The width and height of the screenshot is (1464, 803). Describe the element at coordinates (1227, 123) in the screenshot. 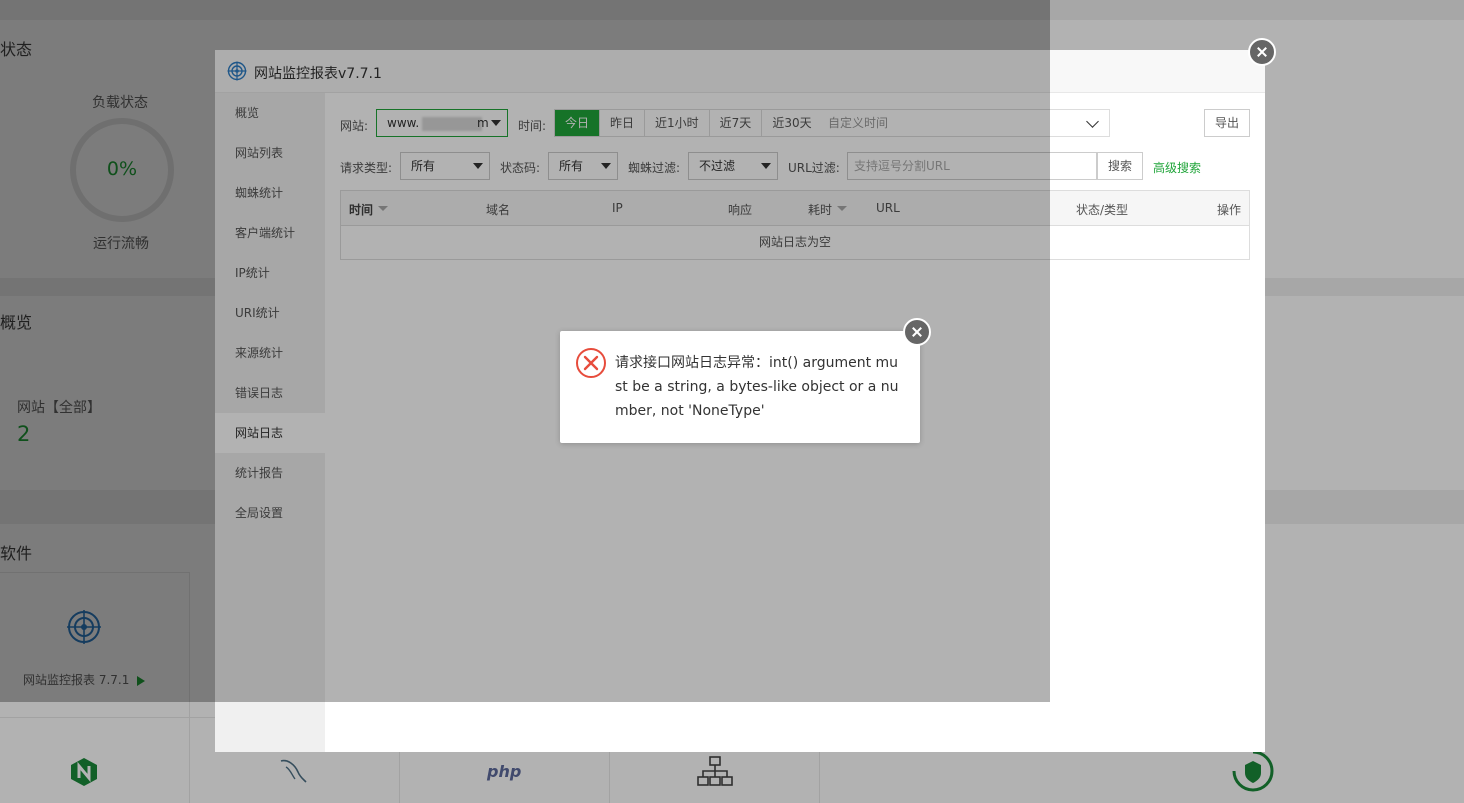

I see `export-button: 导出` at that location.